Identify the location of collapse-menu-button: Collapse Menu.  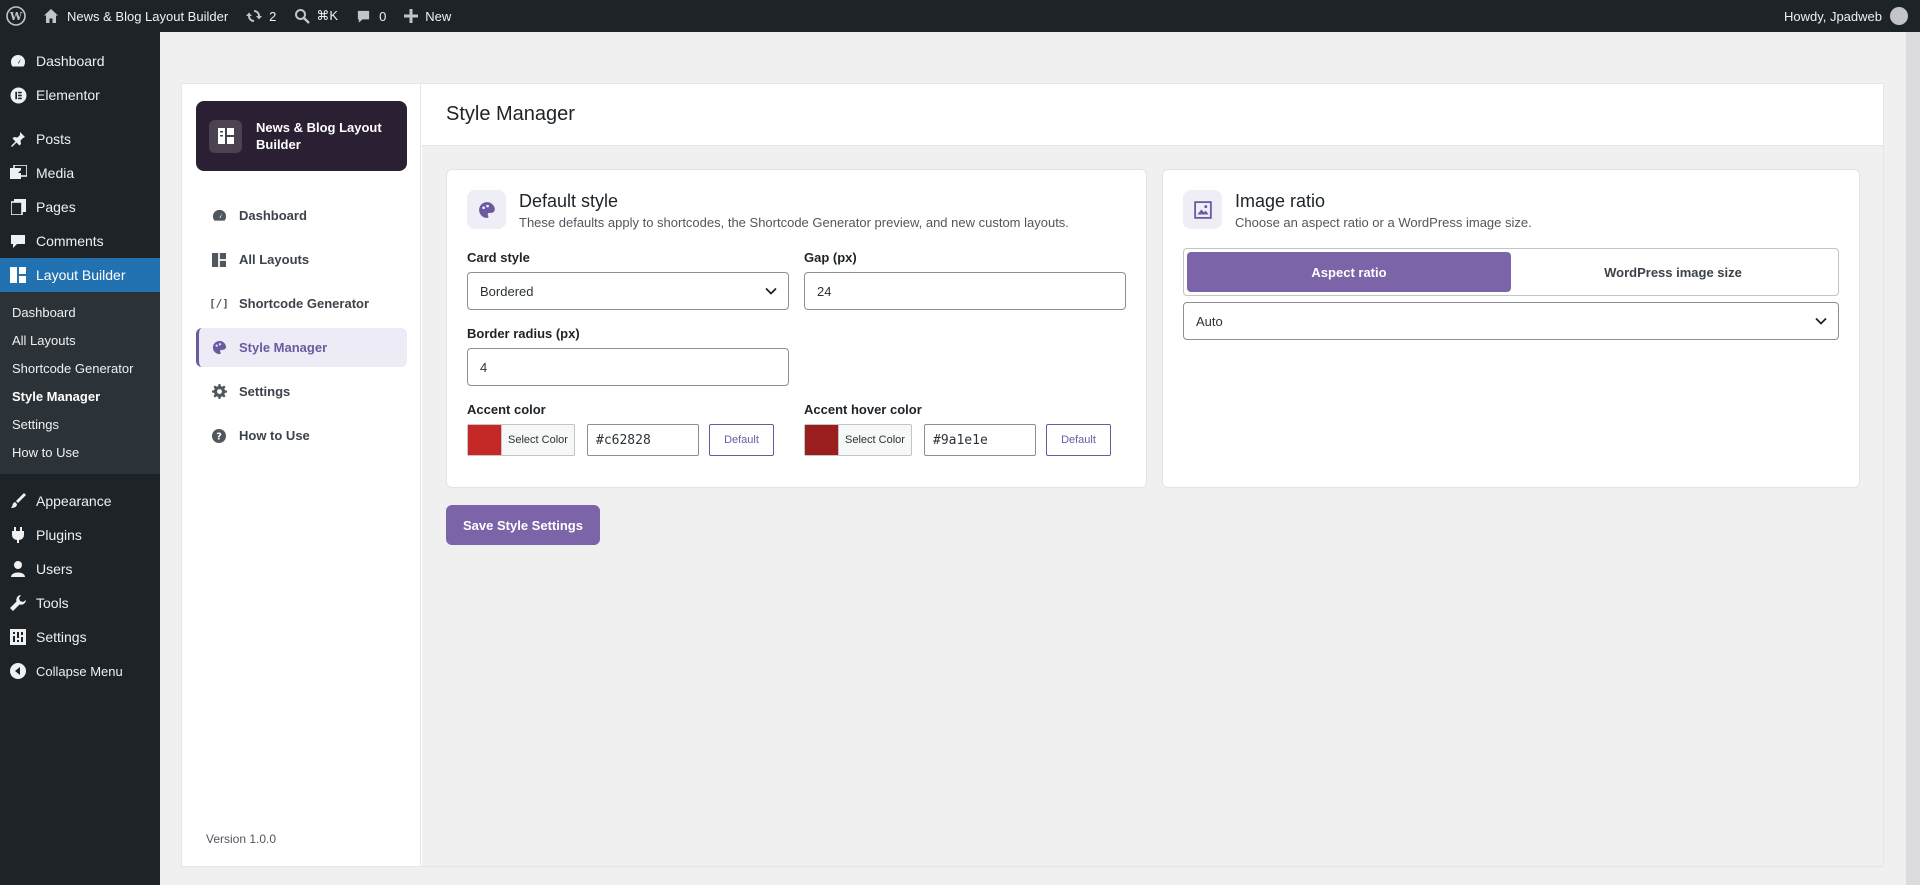
(80, 671).